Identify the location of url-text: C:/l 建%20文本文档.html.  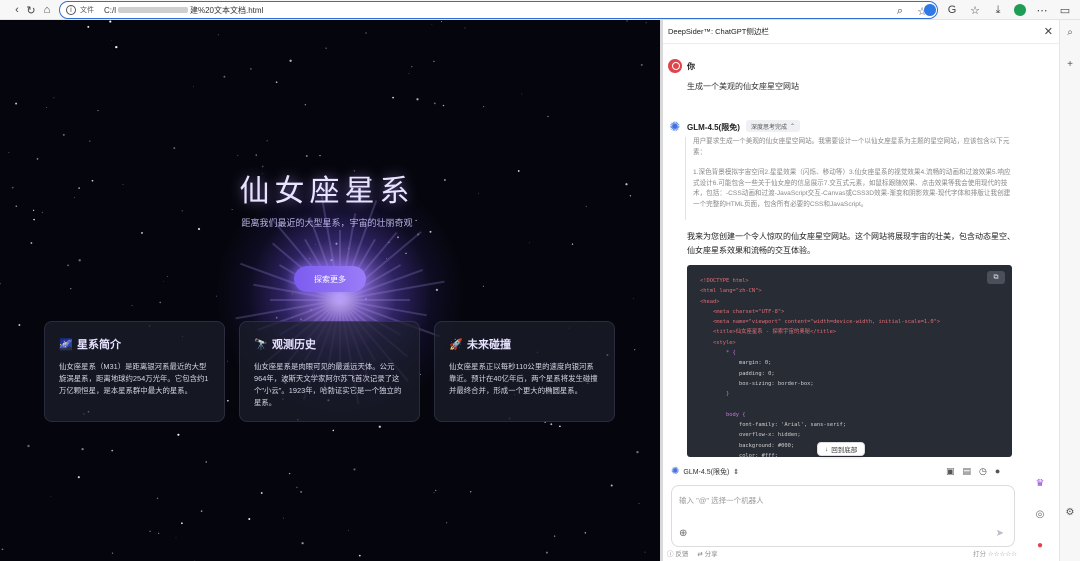
(183, 10).